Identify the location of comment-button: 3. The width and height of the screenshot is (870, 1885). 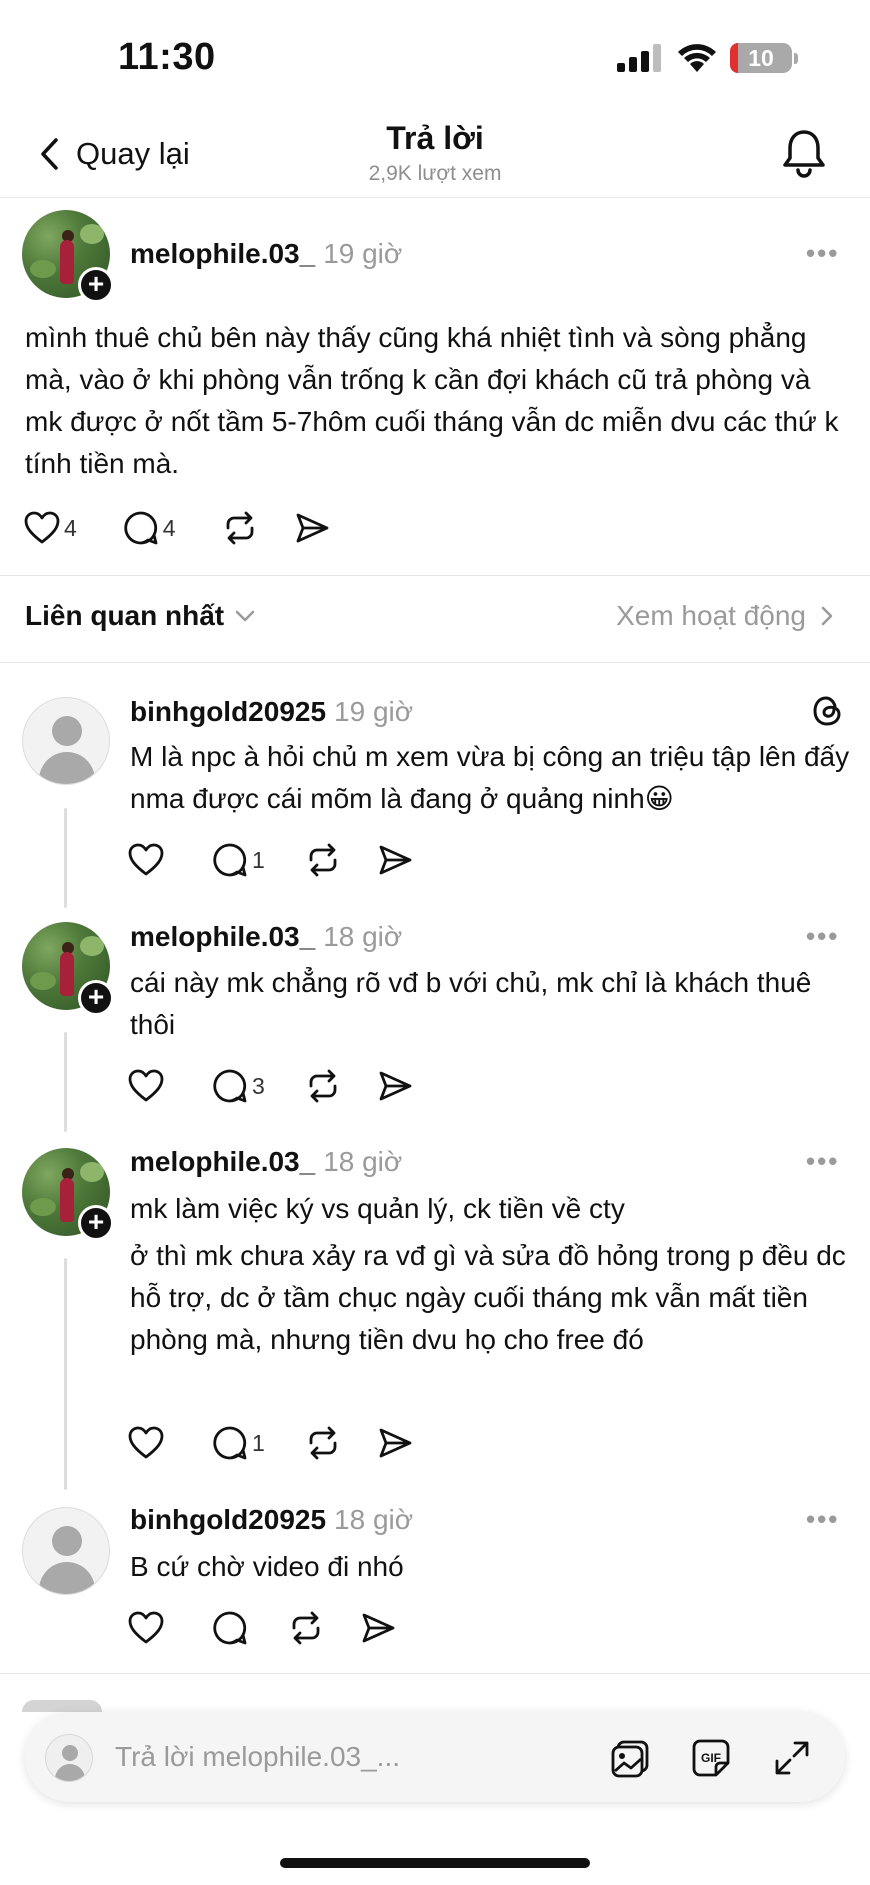
(238, 1086).